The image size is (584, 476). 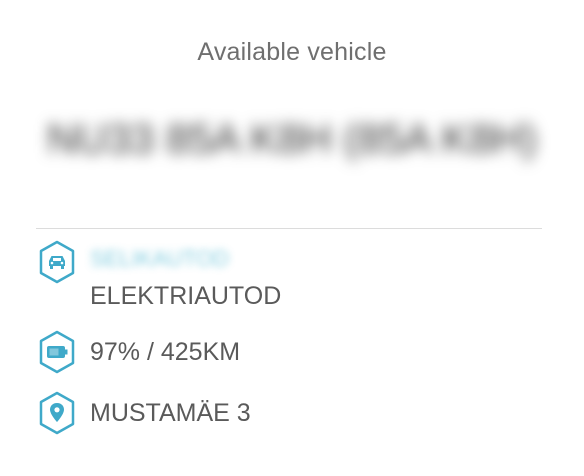 What do you see at coordinates (186, 296) in the screenshot?
I see `category-label: ELEKTRIAUTOD` at bounding box center [186, 296].